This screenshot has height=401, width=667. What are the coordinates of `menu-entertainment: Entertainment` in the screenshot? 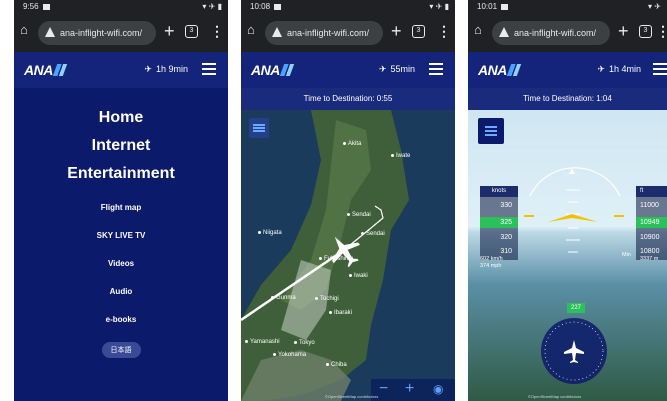 It's located at (121, 174).